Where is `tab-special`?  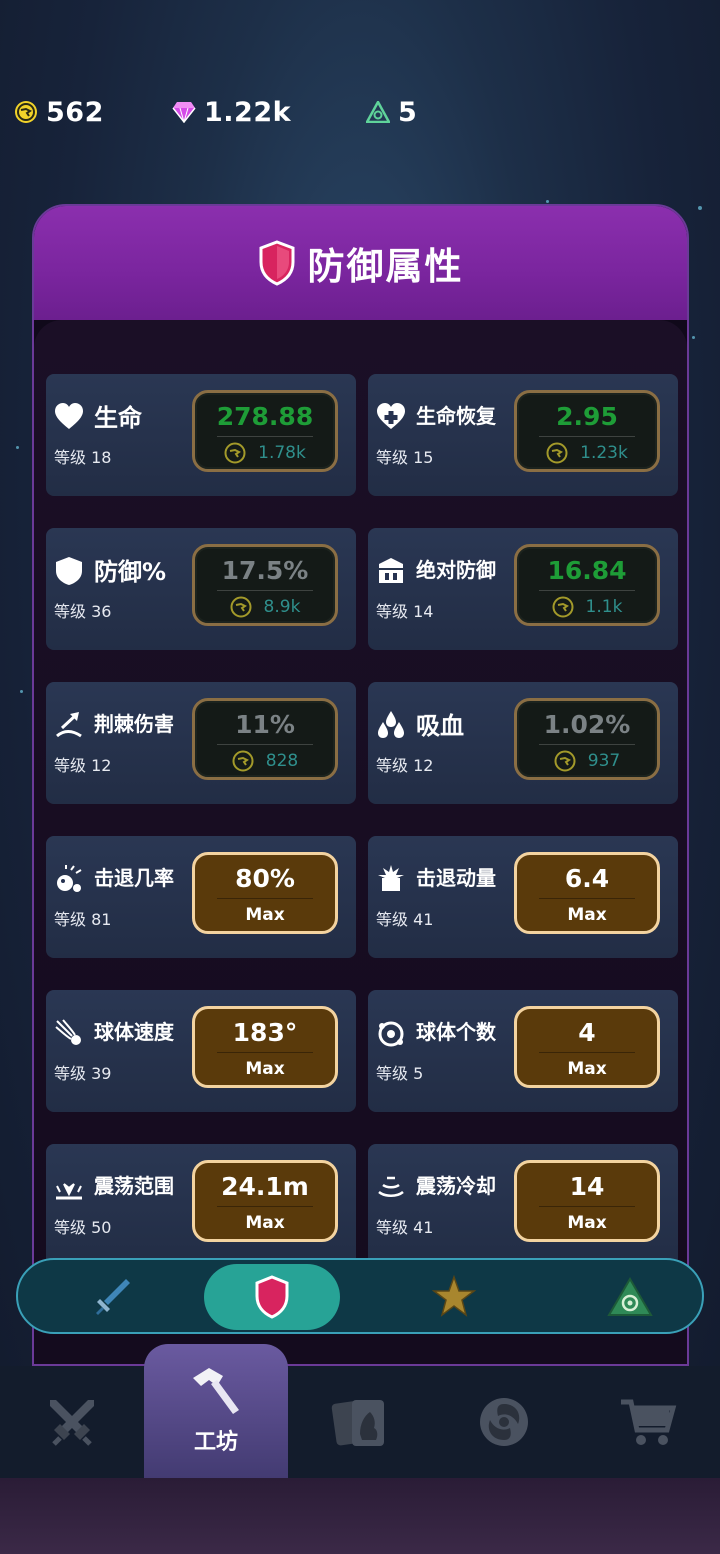 tab-special is located at coordinates (630, 1297).